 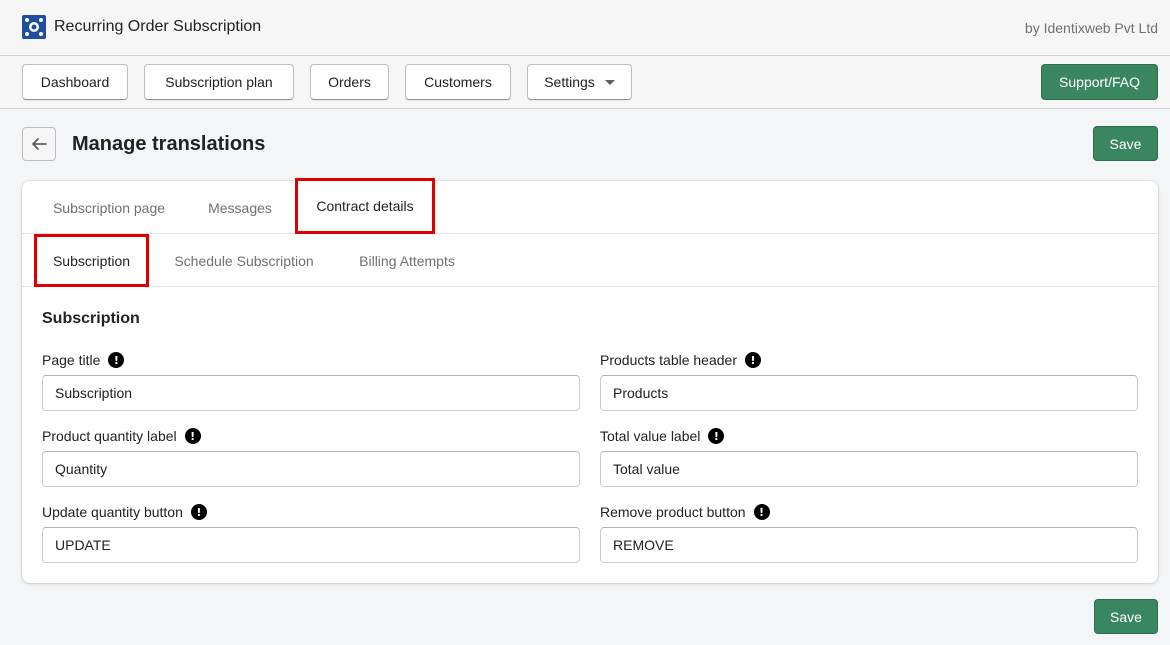 I want to click on app-byline: by Identixweb Pvt Ltd, so click(x=1091, y=28).